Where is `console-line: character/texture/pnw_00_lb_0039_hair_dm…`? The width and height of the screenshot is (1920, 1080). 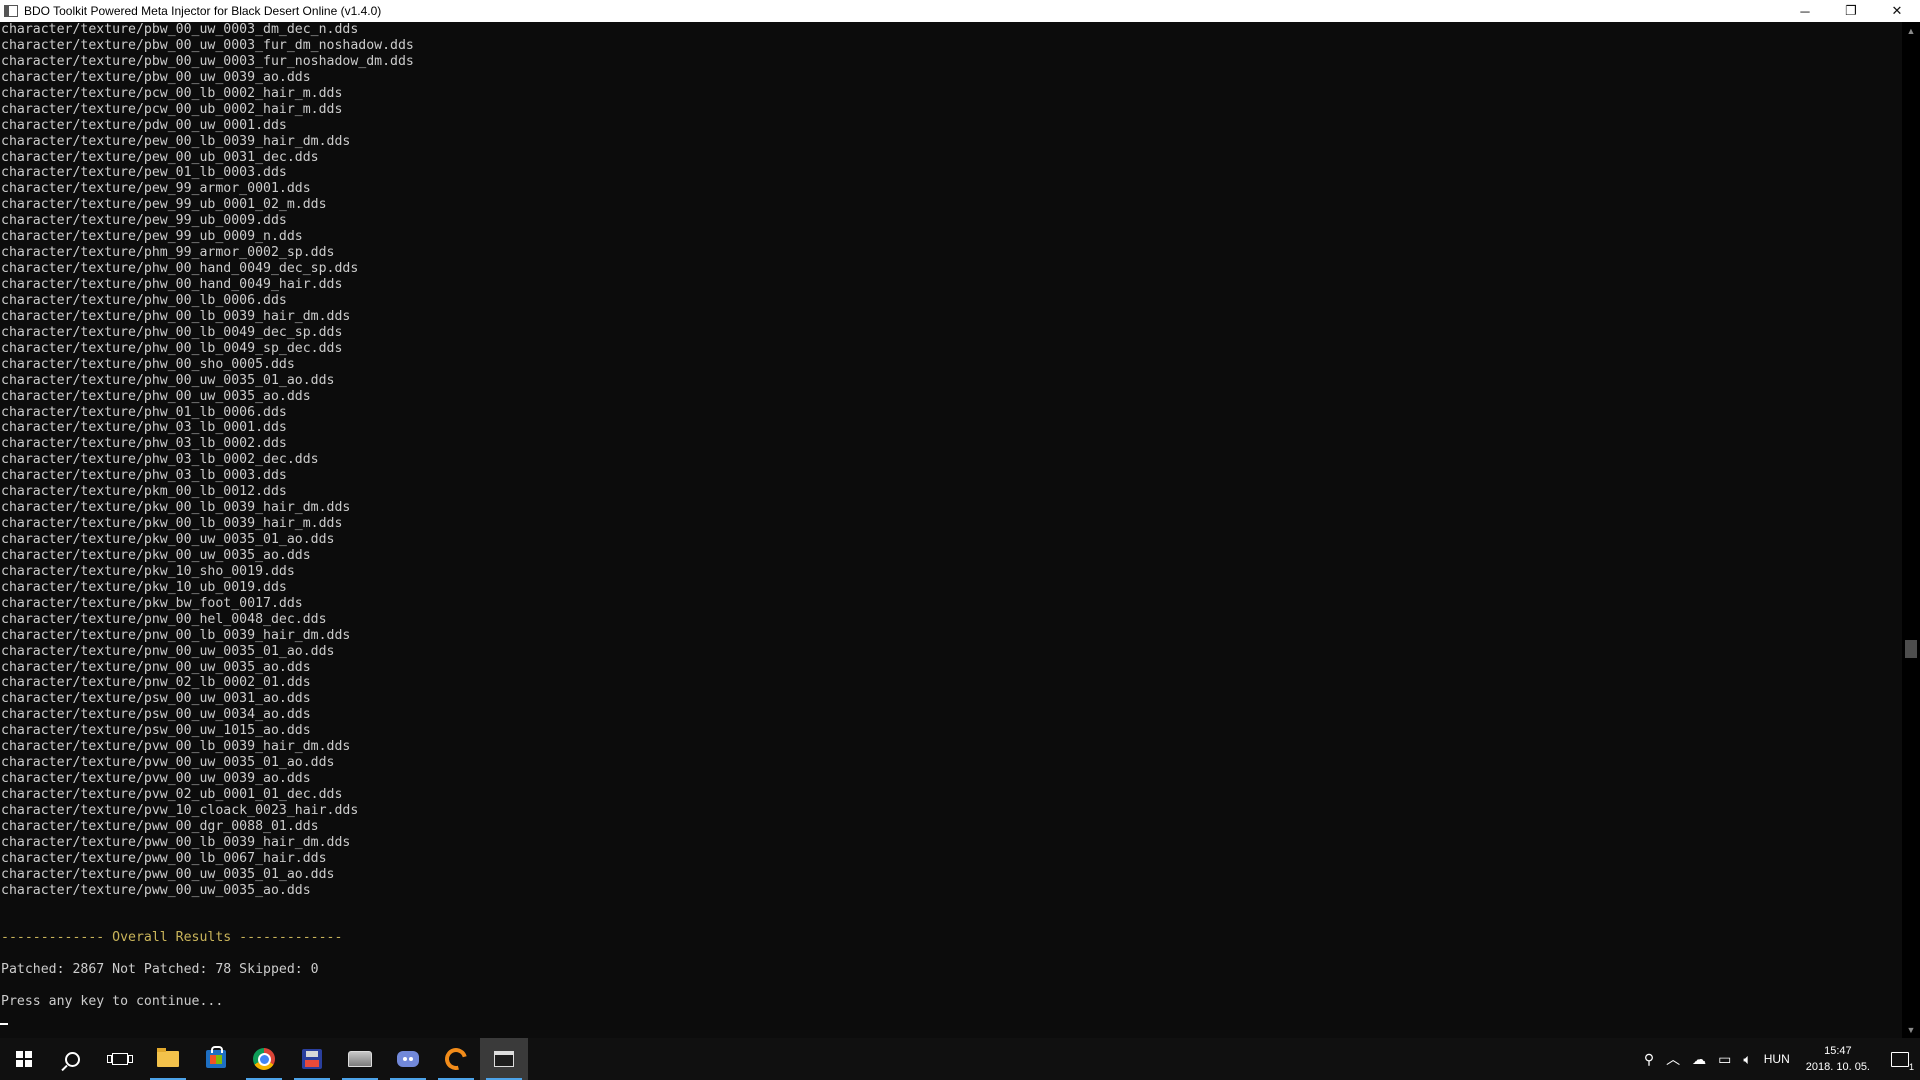 console-line: character/texture/pnw_00_lb_0039_hair_dm… is located at coordinates (176, 635).